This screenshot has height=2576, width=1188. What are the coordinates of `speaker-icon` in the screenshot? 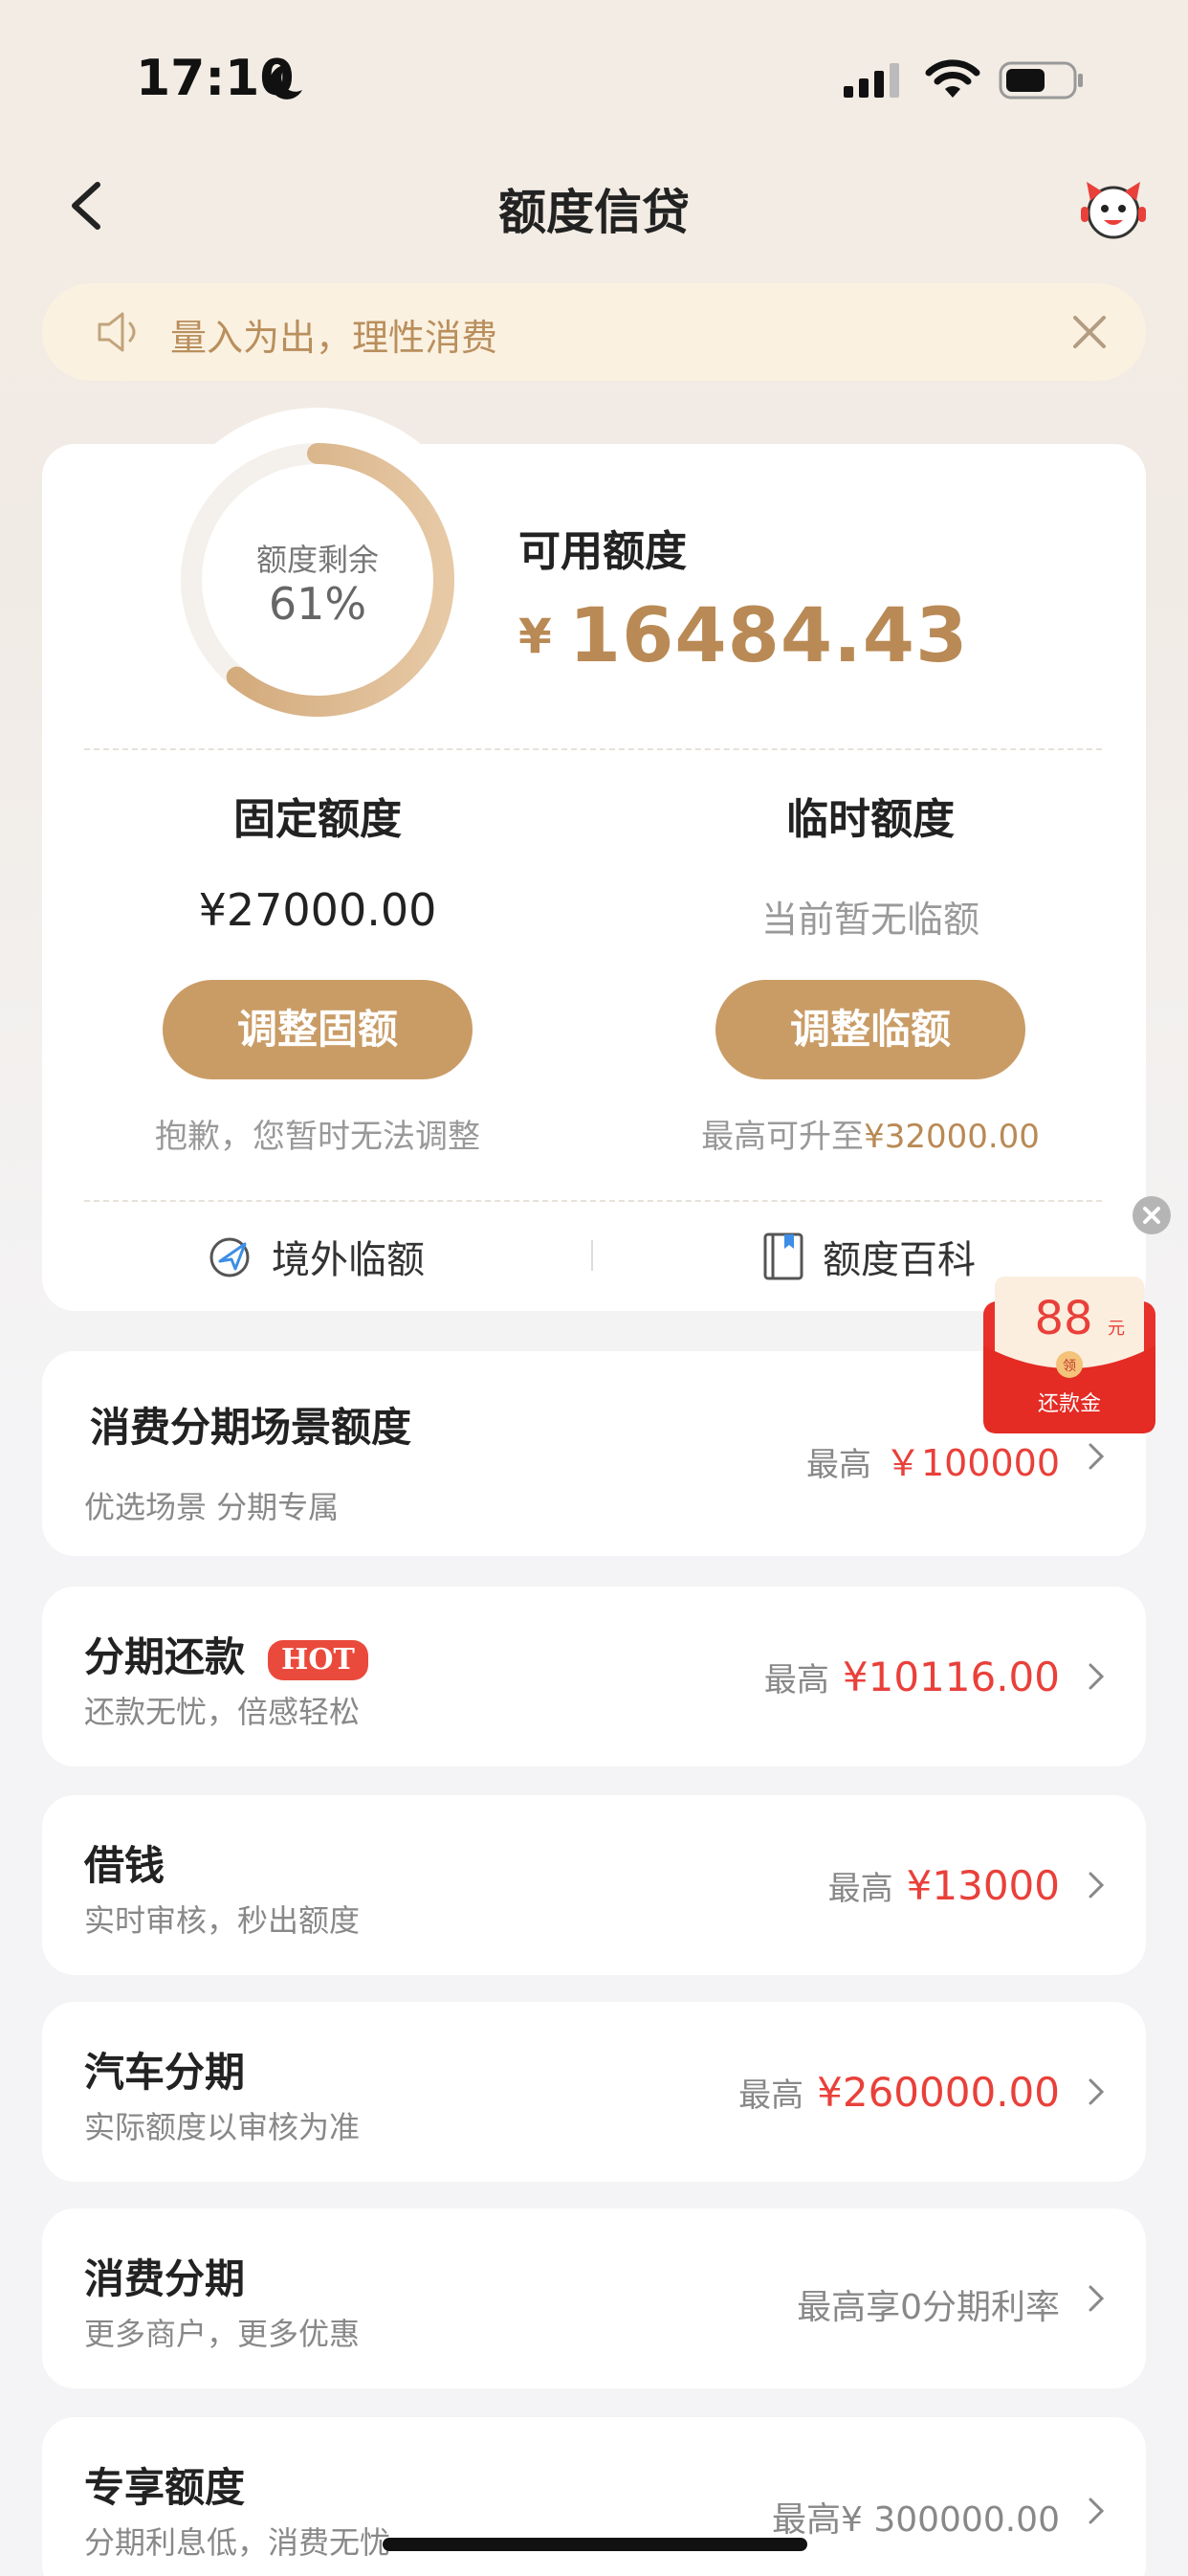 It's located at (117, 332).